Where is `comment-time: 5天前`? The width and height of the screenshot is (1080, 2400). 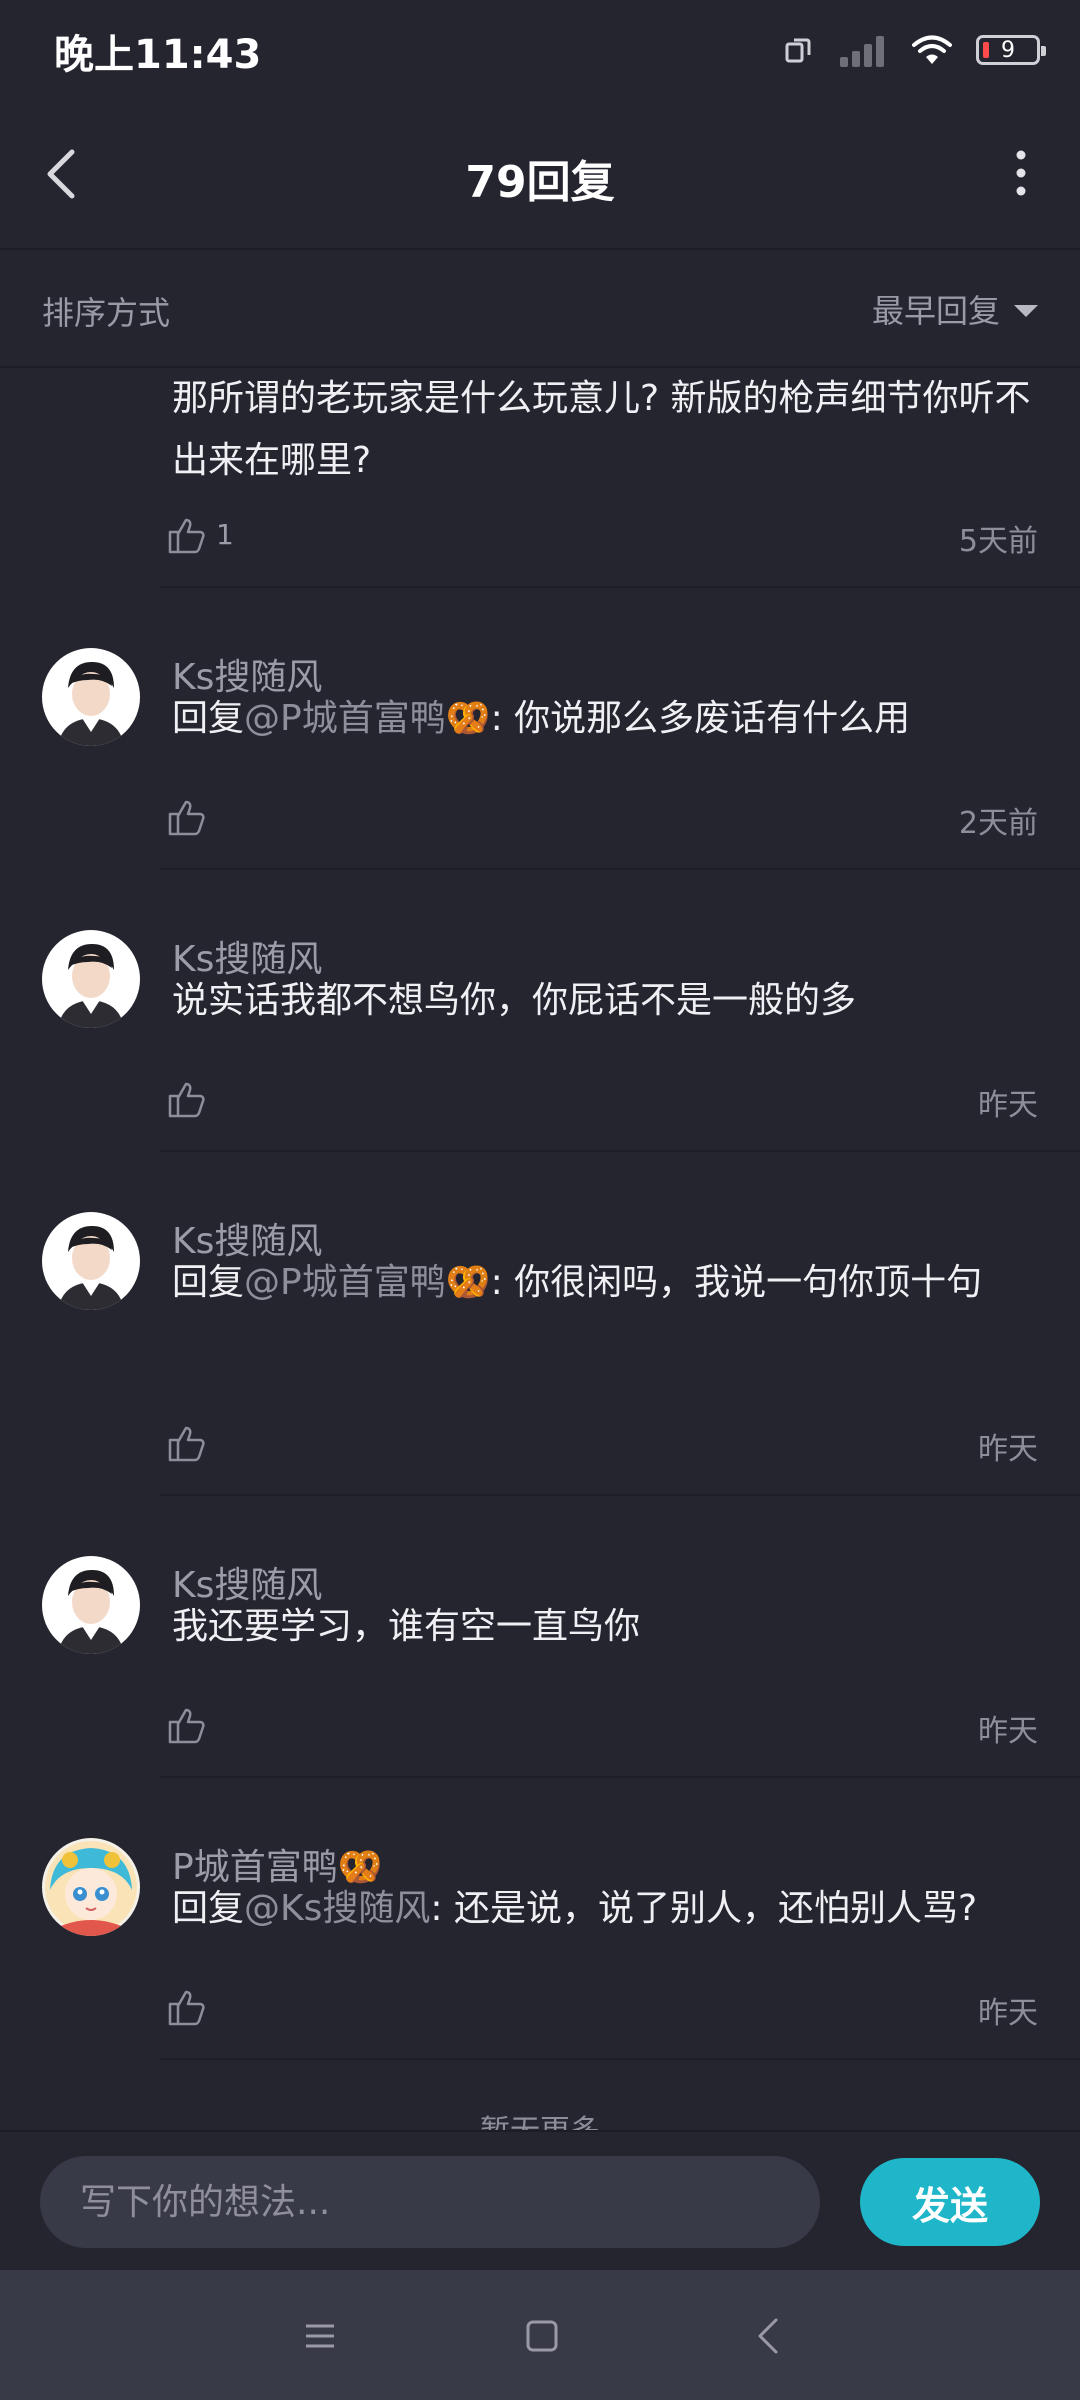 comment-time: 5天前 is located at coordinates (998, 541).